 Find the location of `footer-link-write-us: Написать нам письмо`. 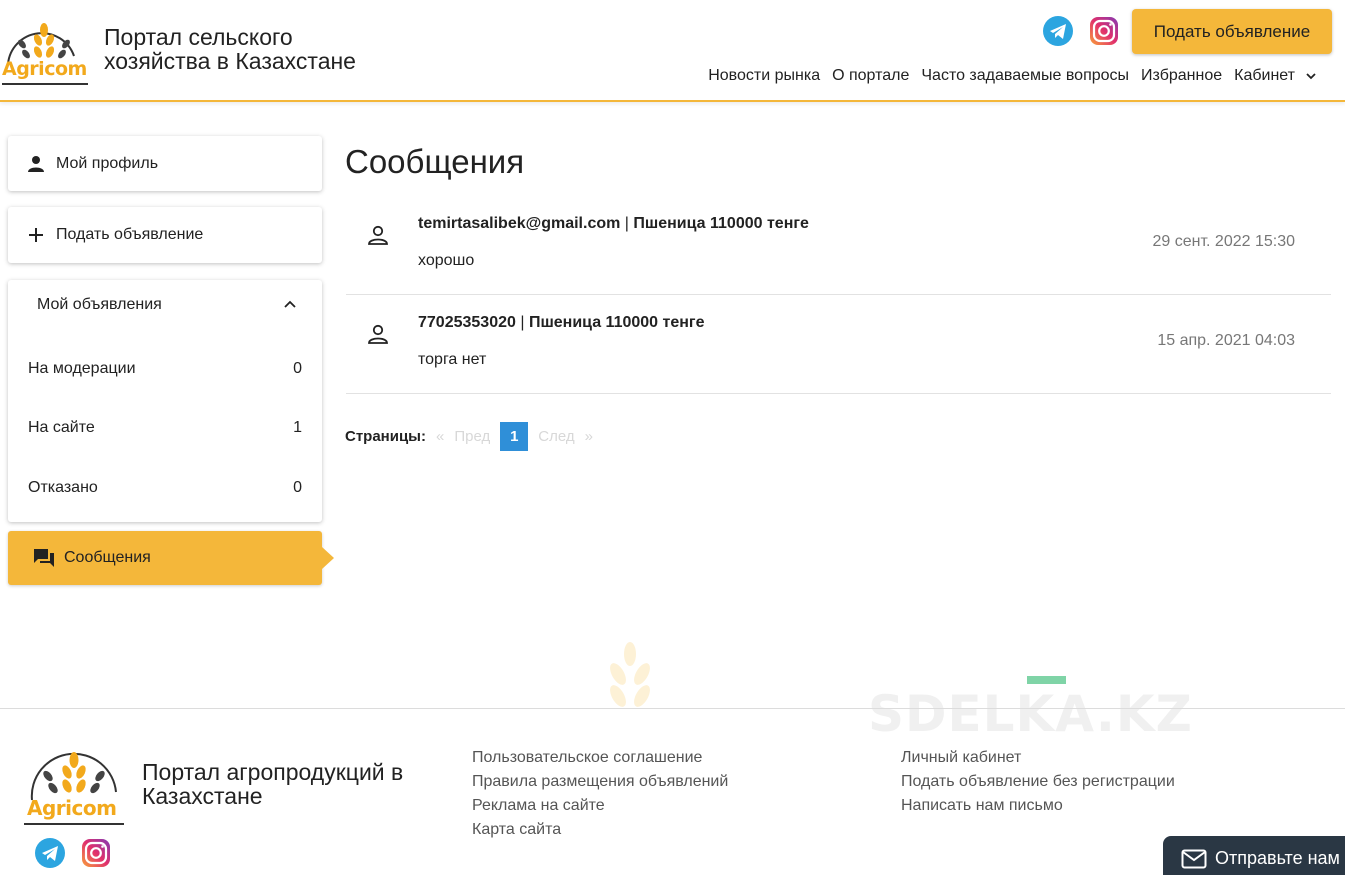

footer-link-write-us: Написать нам письмо is located at coordinates (1038, 806).